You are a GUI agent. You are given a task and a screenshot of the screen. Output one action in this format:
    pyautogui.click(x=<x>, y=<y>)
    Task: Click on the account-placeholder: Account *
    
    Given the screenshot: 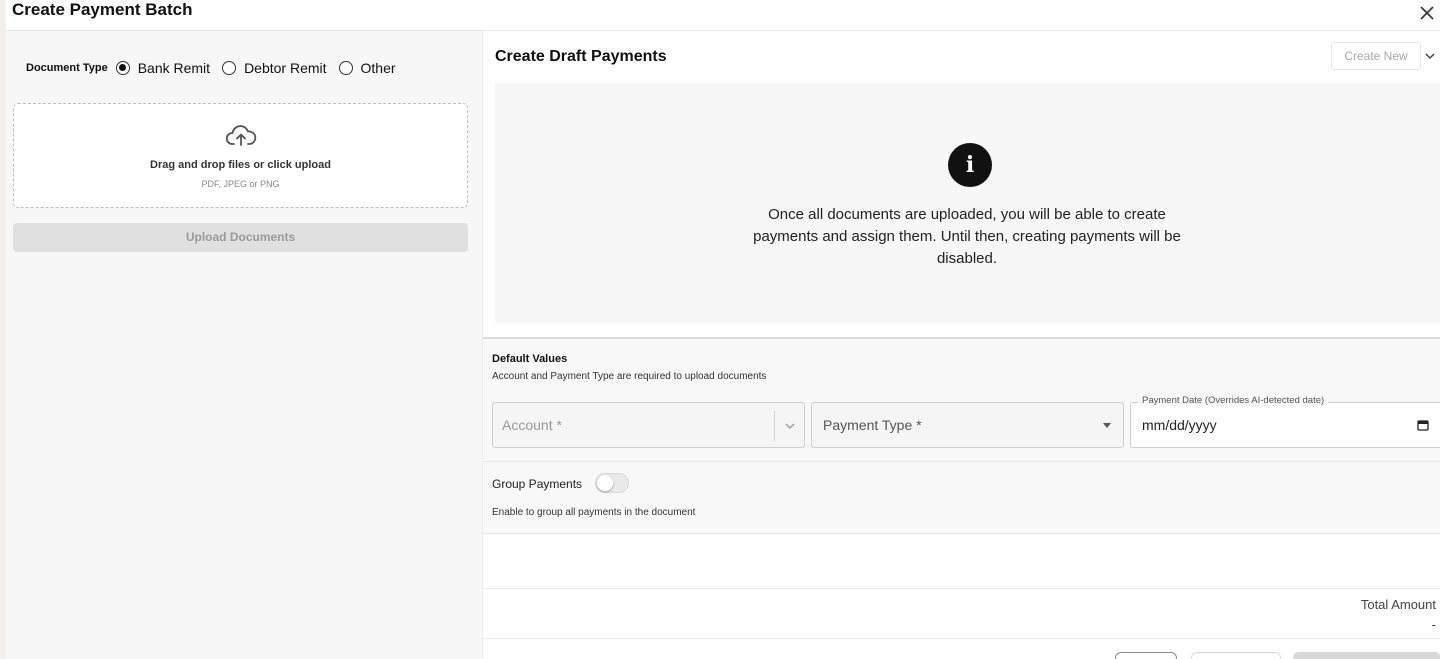 What is the action you would take?
    pyautogui.click(x=532, y=425)
    